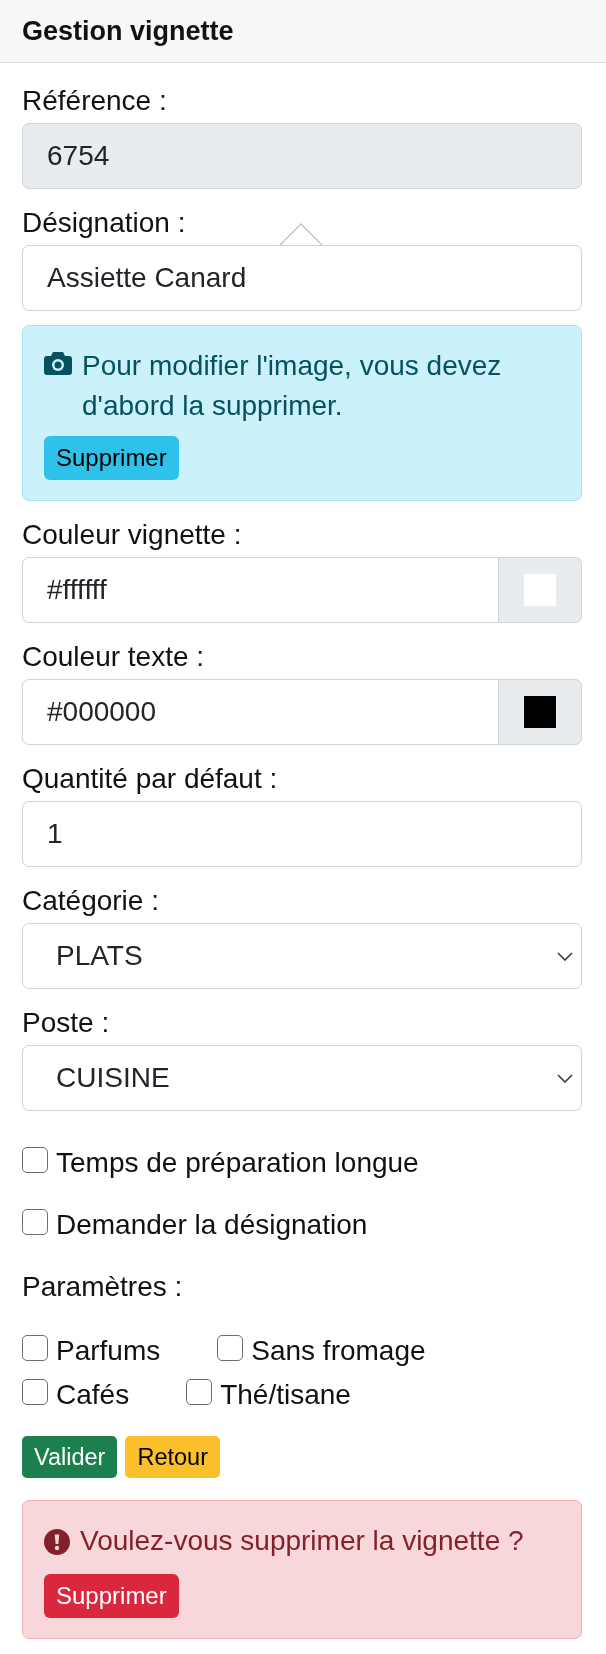 This screenshot has height=1654, width=606. I want to click on panel-title: Gestion vignette, so click(128, 31).